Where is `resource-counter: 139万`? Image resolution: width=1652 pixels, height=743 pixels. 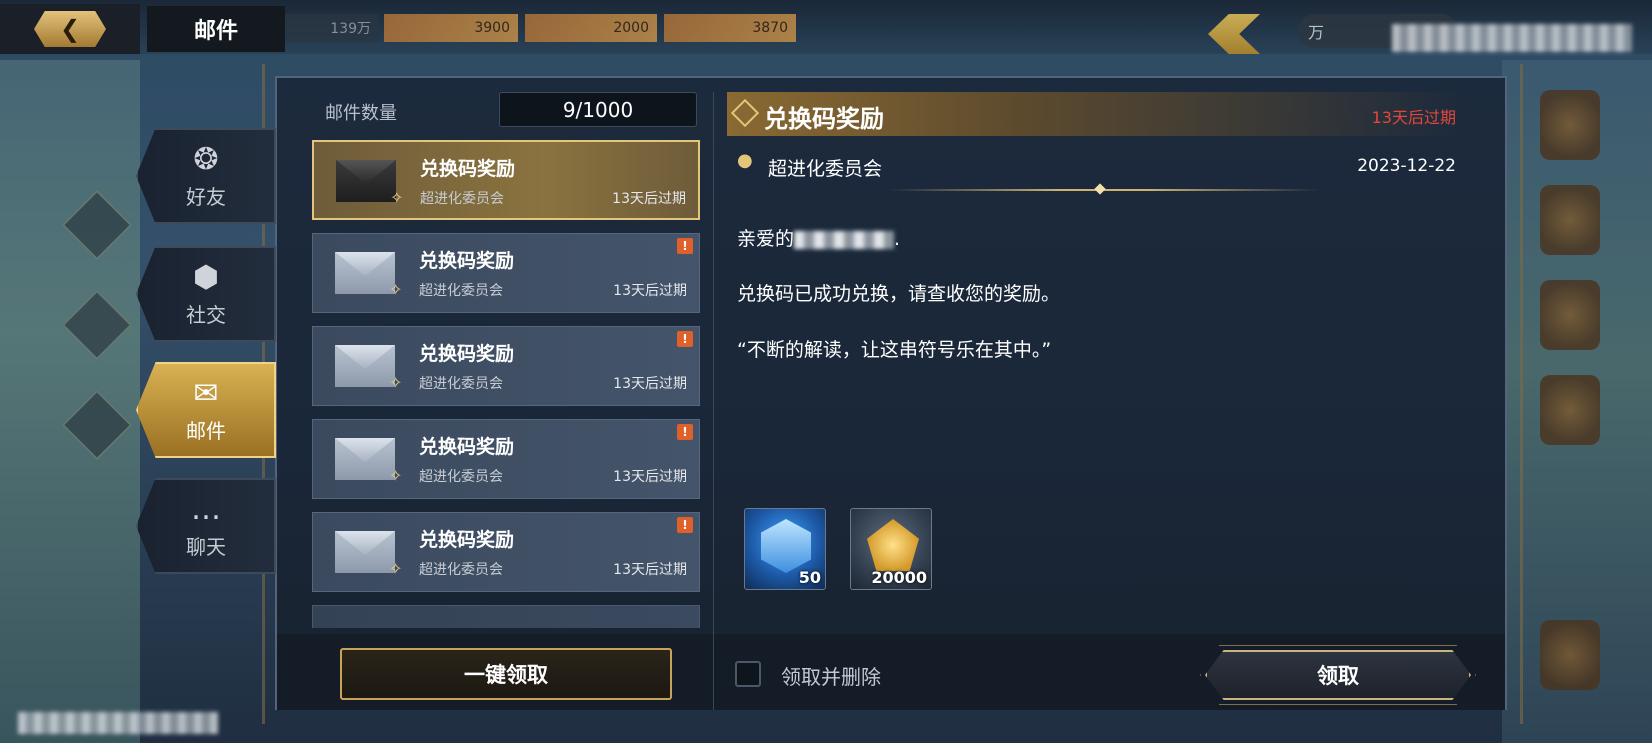
resource-counter: 139万 is located at coordinates (332, 28).